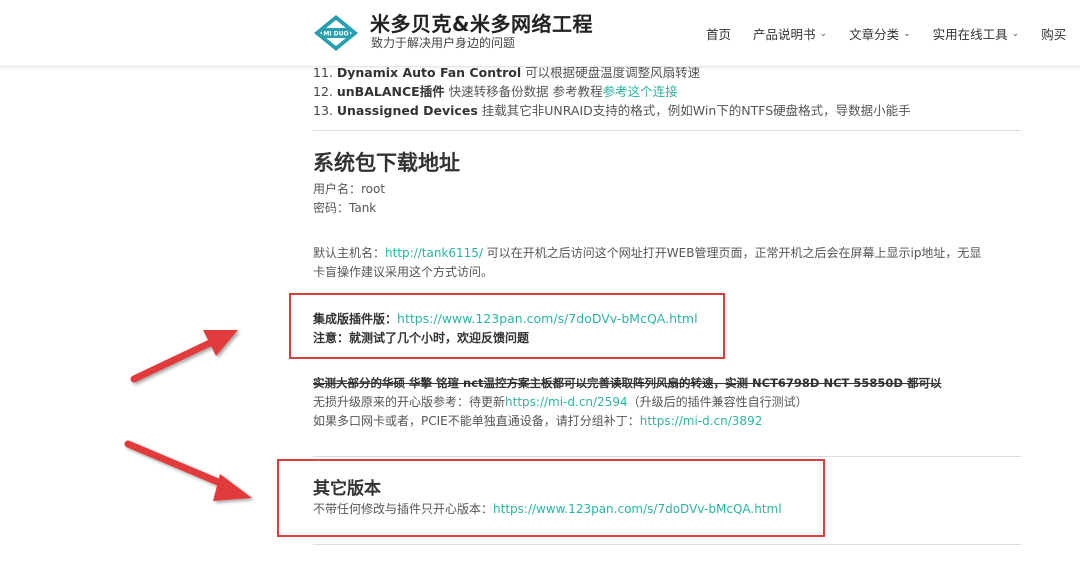 The image size is (1080, 563). Describe the element at coordinates (481, 22) in the screenshot. I see `site-title: 米多贝克&米多网络工程` at that location.